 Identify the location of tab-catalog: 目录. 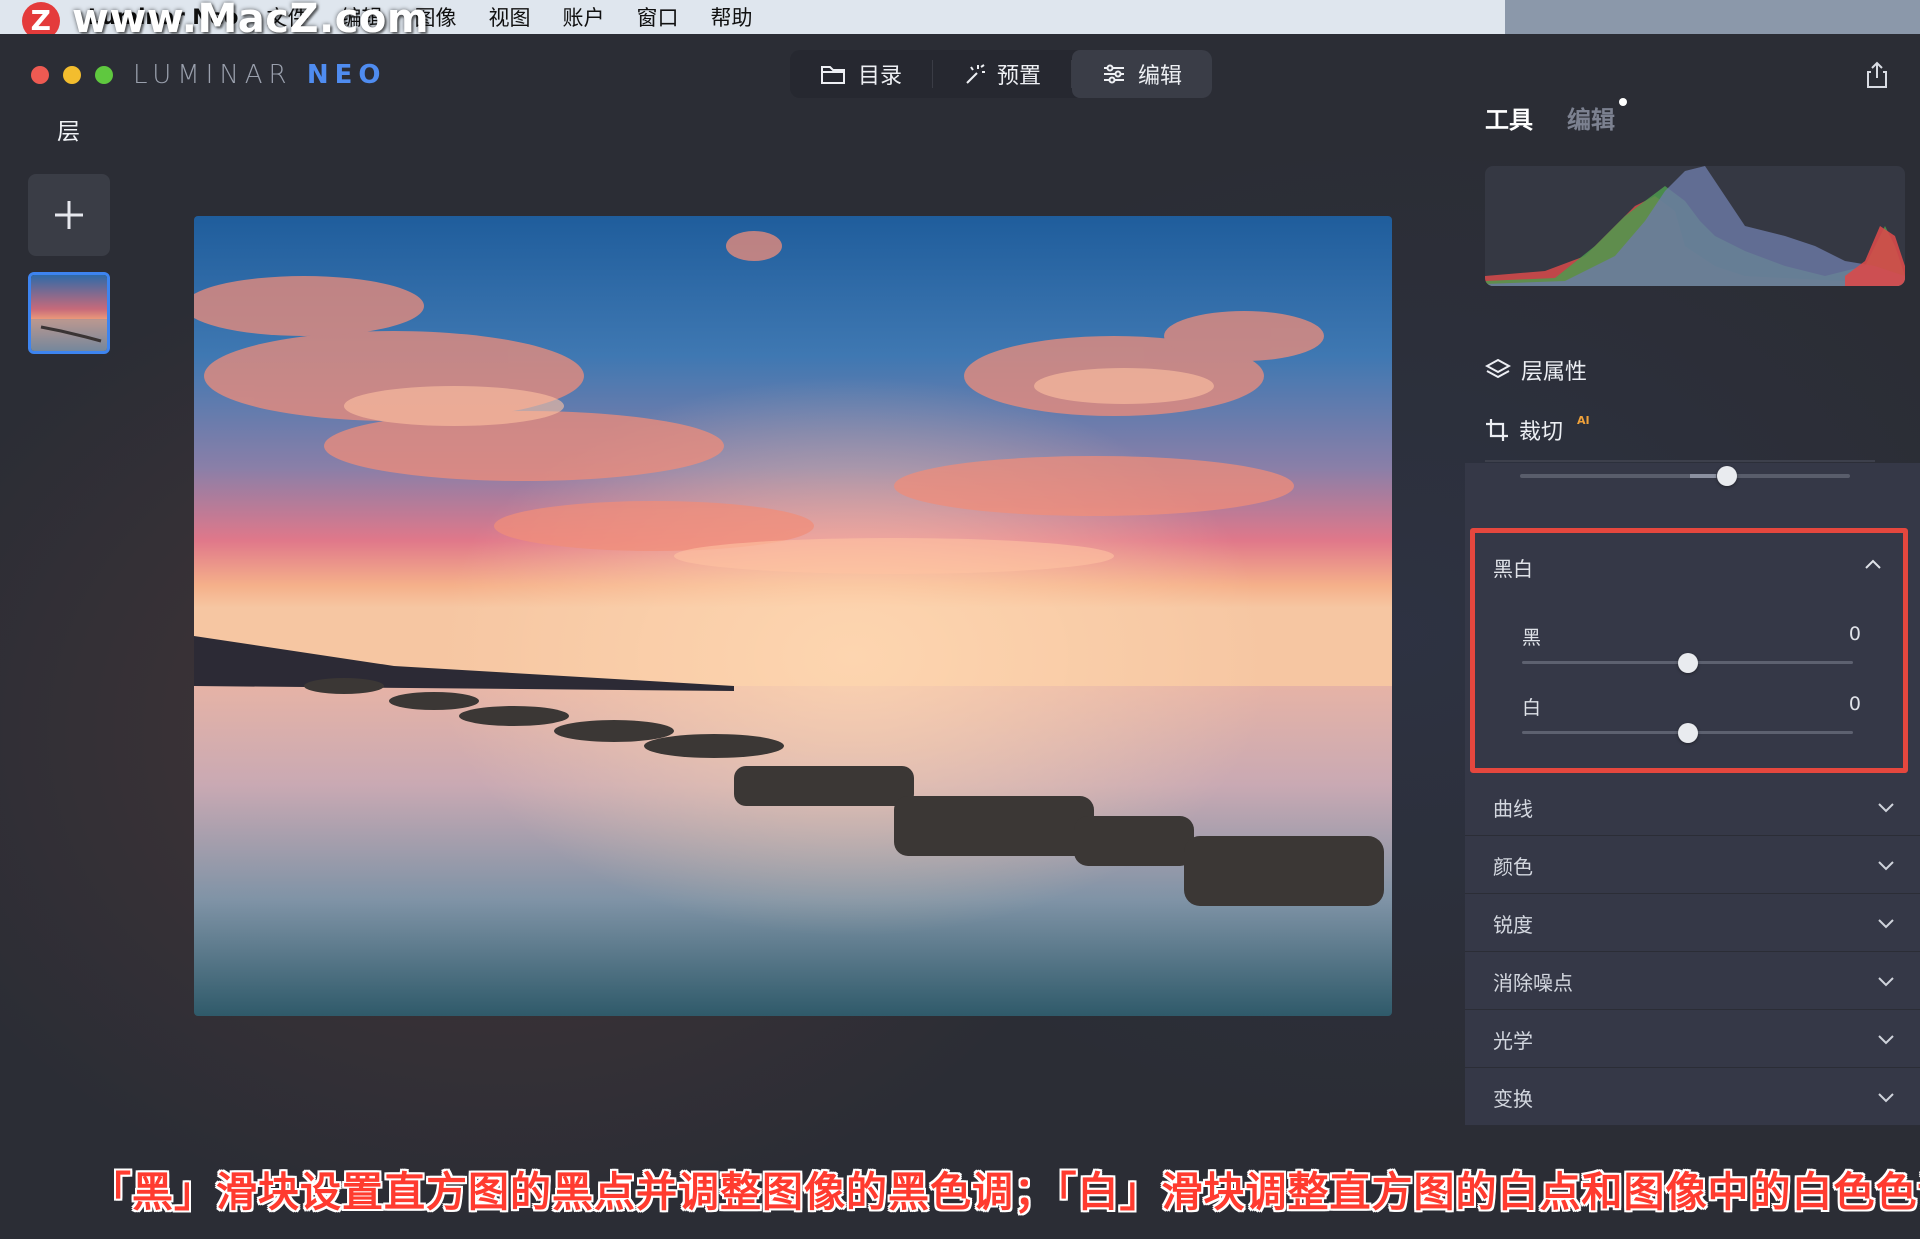
(861, 74).